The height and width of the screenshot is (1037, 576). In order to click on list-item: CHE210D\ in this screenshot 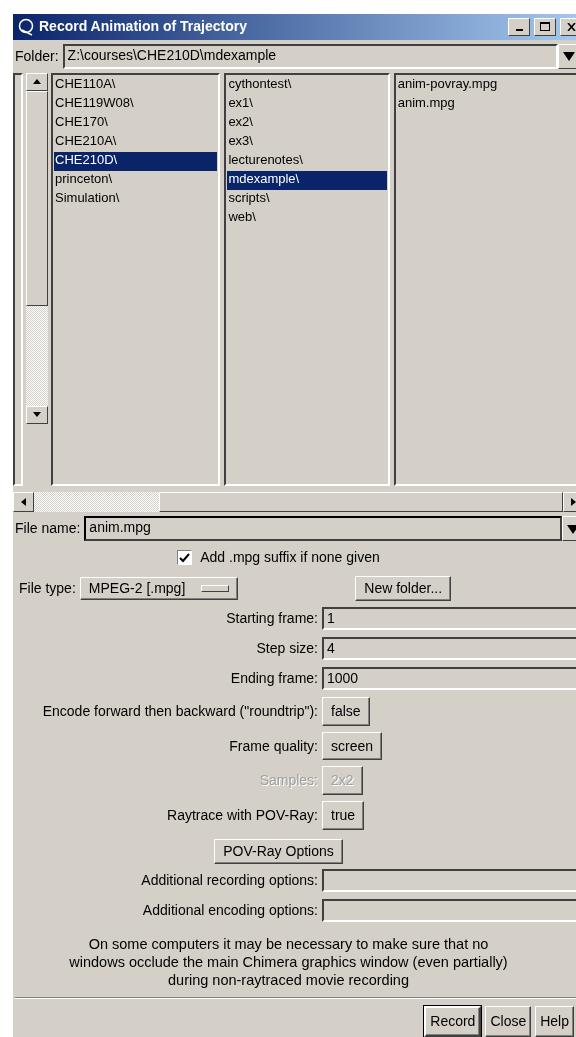, I will do `click(136, 161)`.